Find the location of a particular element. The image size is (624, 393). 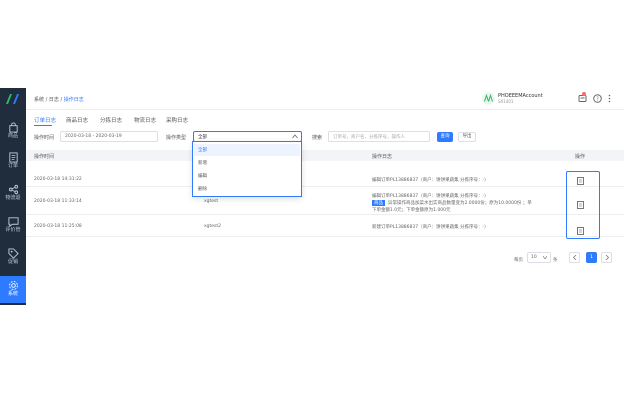

avatar is located at coordinates (488, 98).